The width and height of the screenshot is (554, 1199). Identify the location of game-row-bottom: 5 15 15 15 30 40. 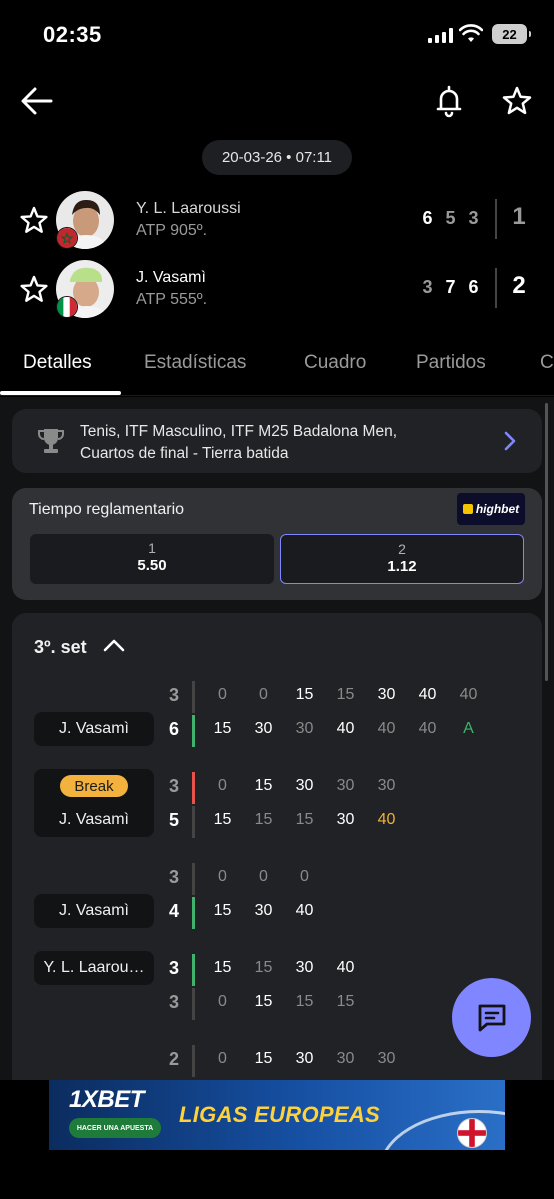
(277, 822).